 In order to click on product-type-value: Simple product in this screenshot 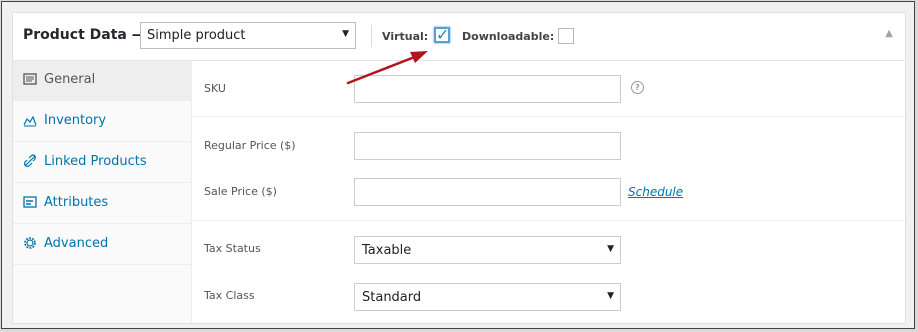, I will do `click(196, 35)`.